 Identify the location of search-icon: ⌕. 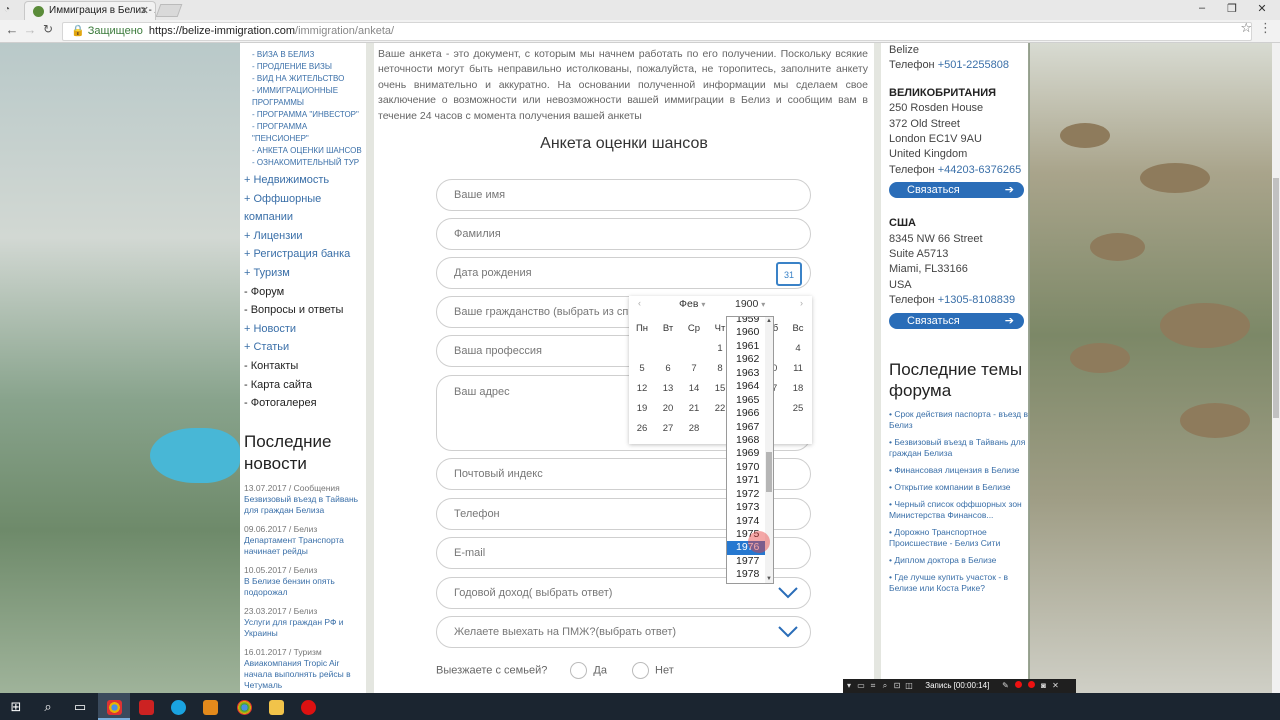
(48, 706).